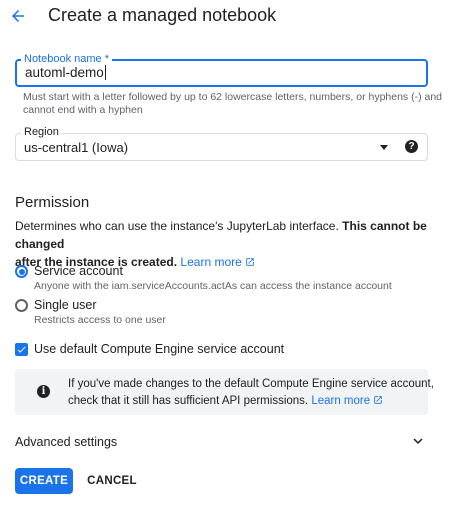 The image size is (450, 512). Describe the element at coordinates (43, 391) in the screenshot. I see `info-icon: i` at that location.